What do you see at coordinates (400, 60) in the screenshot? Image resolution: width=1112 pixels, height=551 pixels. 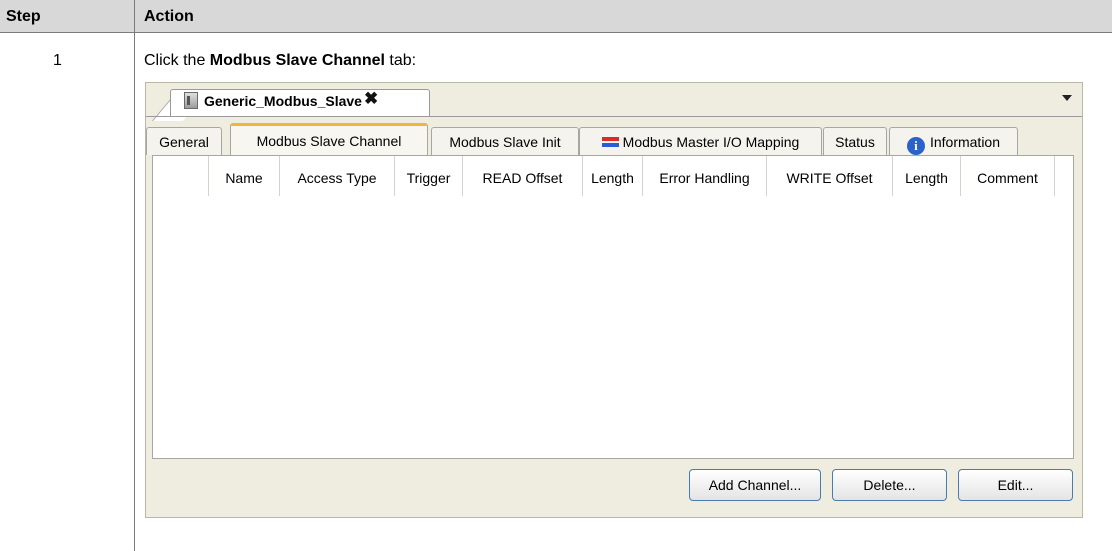 I see `instruction-suffix: tab:` at bounding box center [400, 60].